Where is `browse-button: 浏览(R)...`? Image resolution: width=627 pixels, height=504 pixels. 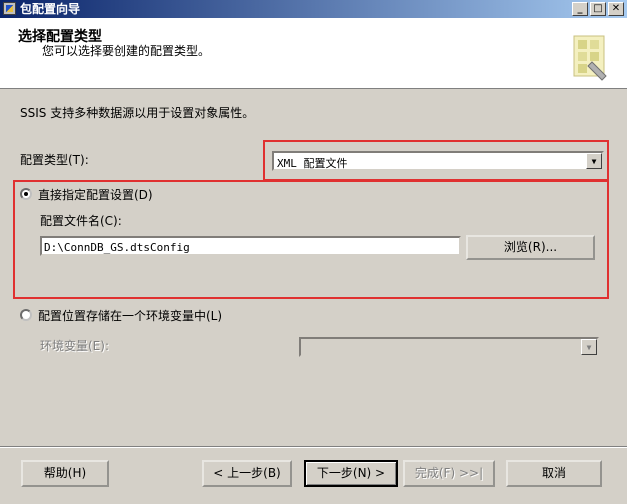 browse-button: 浏览(R)... is located at coordinates (530, 247).